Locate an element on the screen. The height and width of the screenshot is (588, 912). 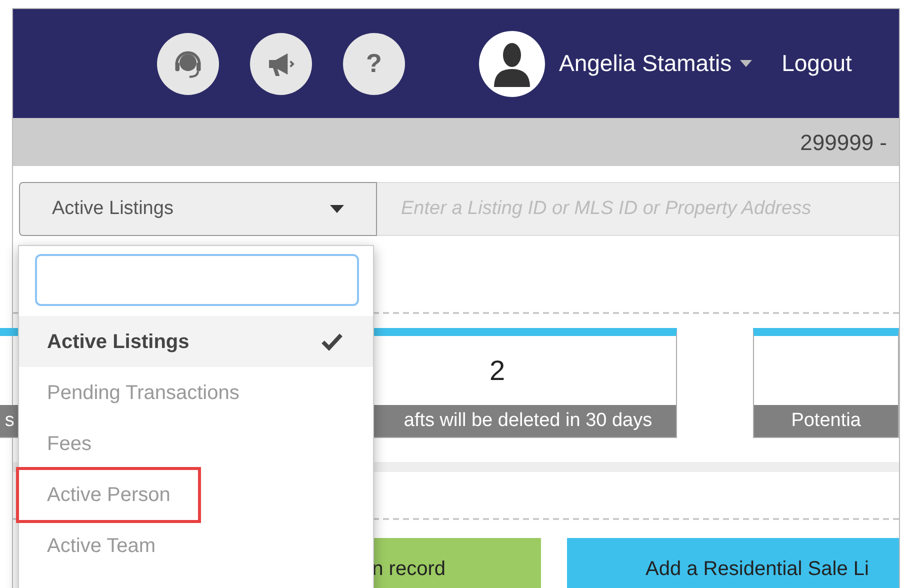
stat-label: afts will be deleted in 30 days is located at coordinates (528, 420).